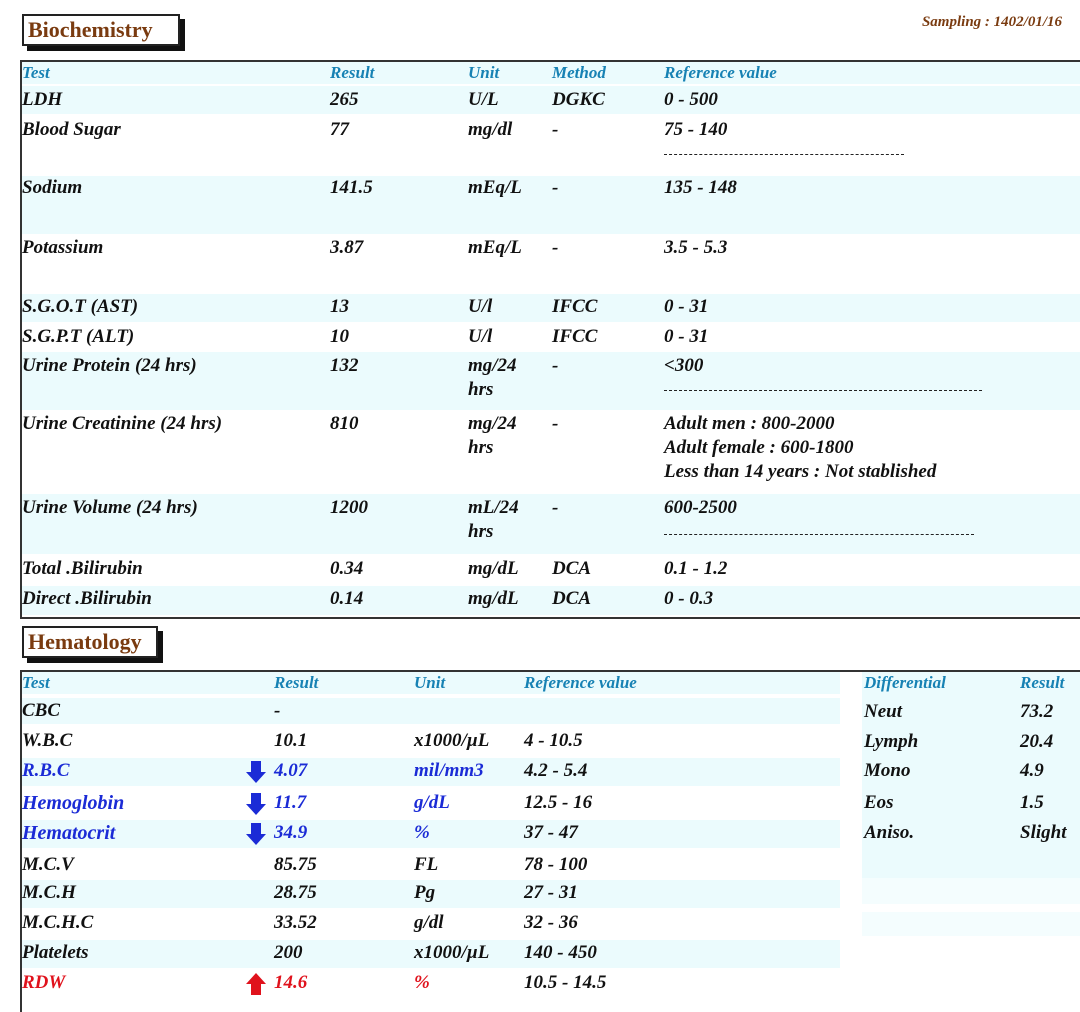  Describe the element at coordinates (889, 832) in the screenshot. I see `differential-name: Aniso.` at that location.